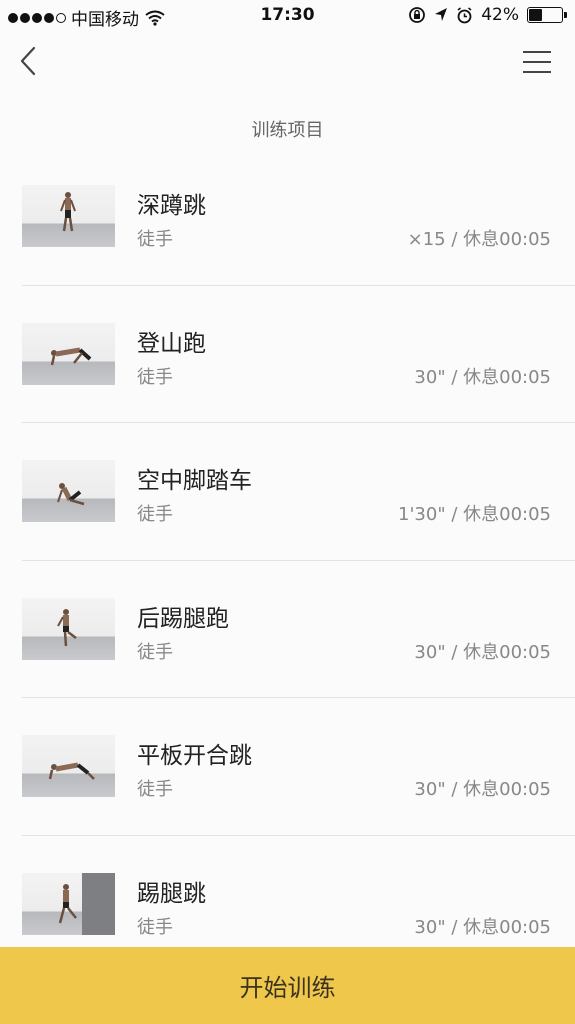 This screenshot has width=575, height=1024. Describe the element at coordinates (474, 514) in the screenshot. I see `exercise-detail: 1'30" / 休息00:05` at that location.